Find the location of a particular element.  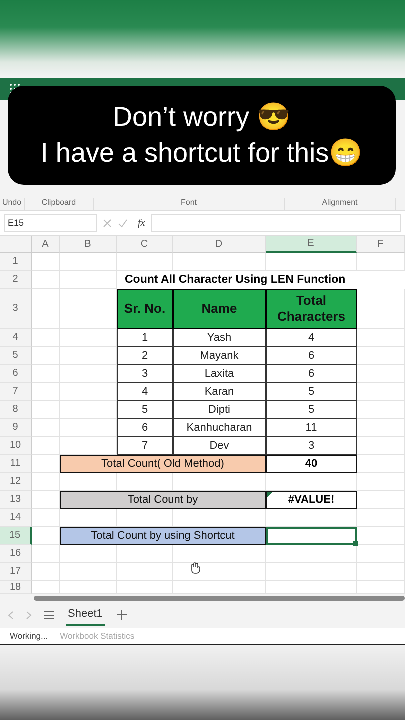

table-cell: Dev is located at coordinates (219, 446).